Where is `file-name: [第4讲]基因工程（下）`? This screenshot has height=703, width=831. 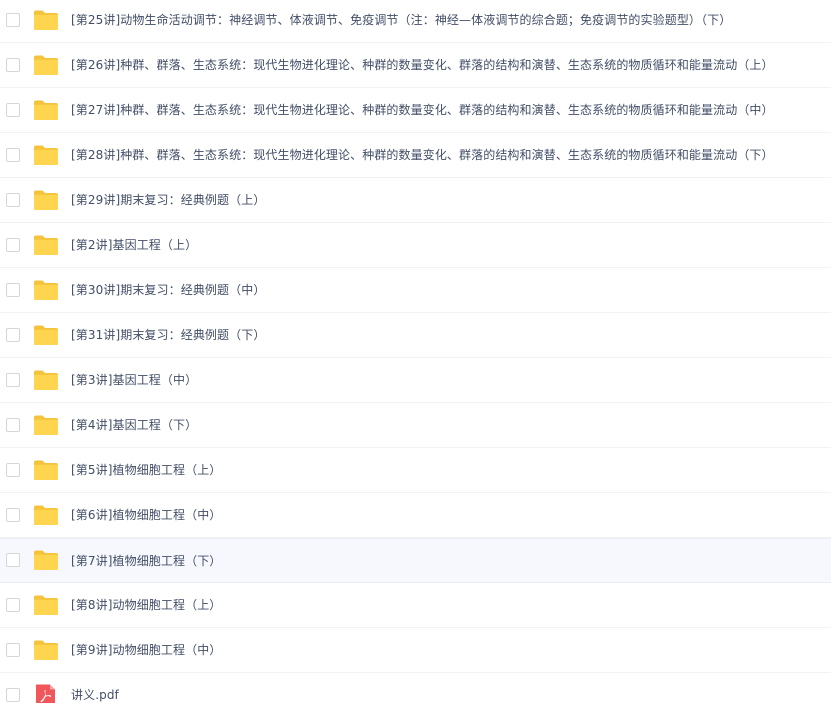
file-name: [第4讲]基因工程（下） is located at coordinates (134, 424).